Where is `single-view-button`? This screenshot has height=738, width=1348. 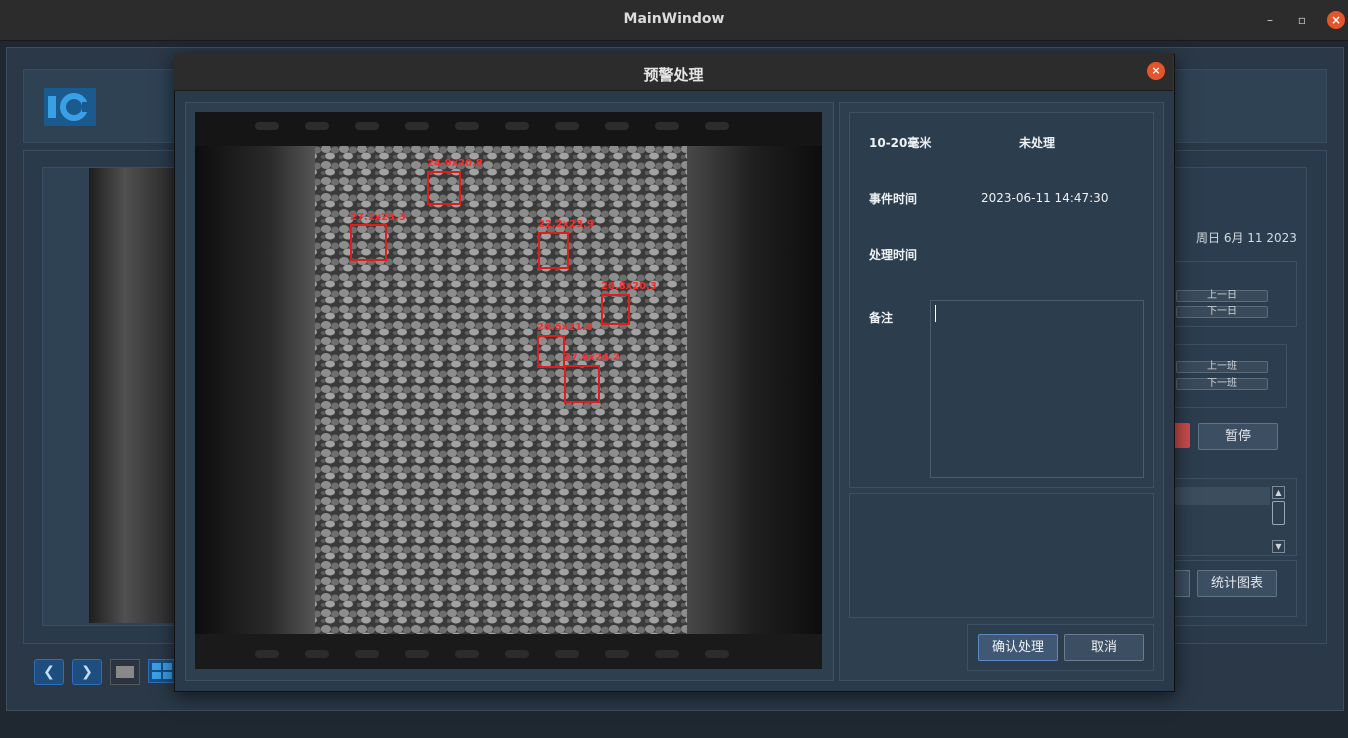
single-view-button is located at coordinates (125, 672).